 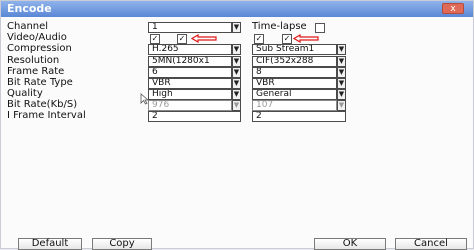 I want to click on title-bar: Encode x, so click(x=237, y=9).